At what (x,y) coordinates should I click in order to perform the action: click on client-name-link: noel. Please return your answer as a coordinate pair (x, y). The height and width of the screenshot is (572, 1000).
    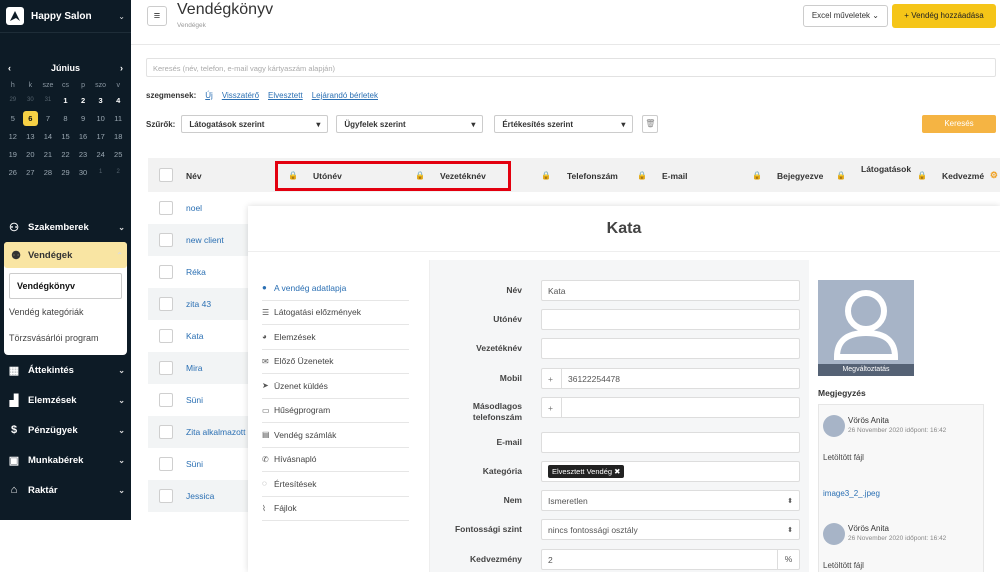
    Looking at the image, I should click on (194, 208).